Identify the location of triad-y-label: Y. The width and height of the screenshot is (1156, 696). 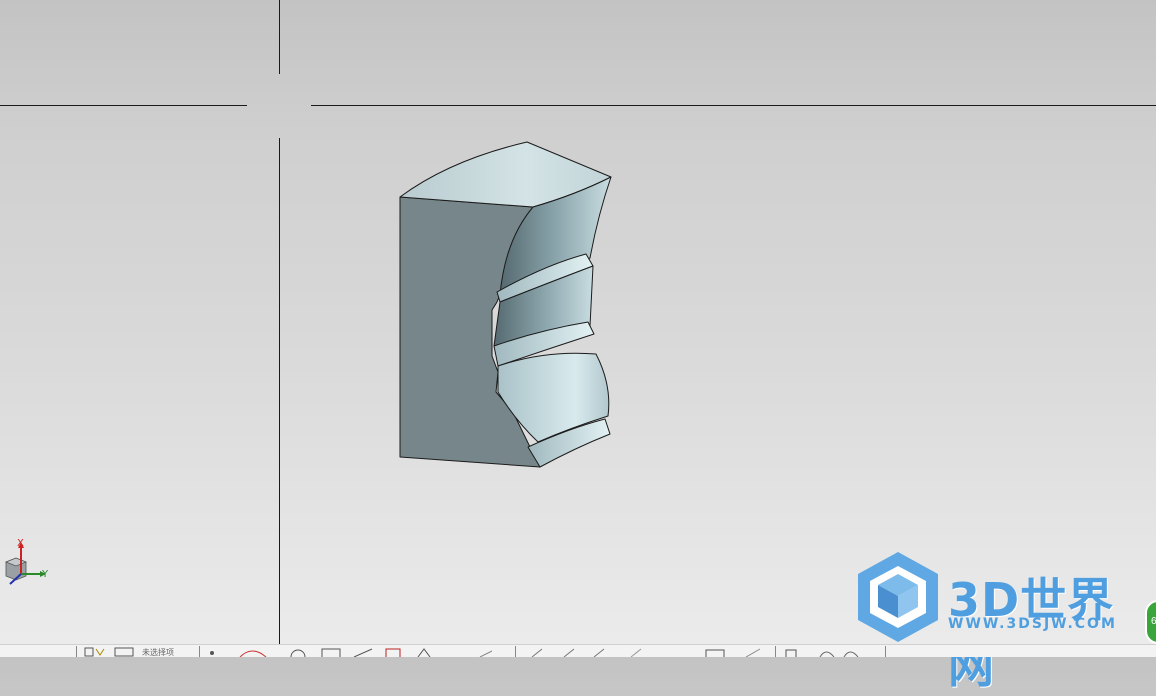
(45, 574).